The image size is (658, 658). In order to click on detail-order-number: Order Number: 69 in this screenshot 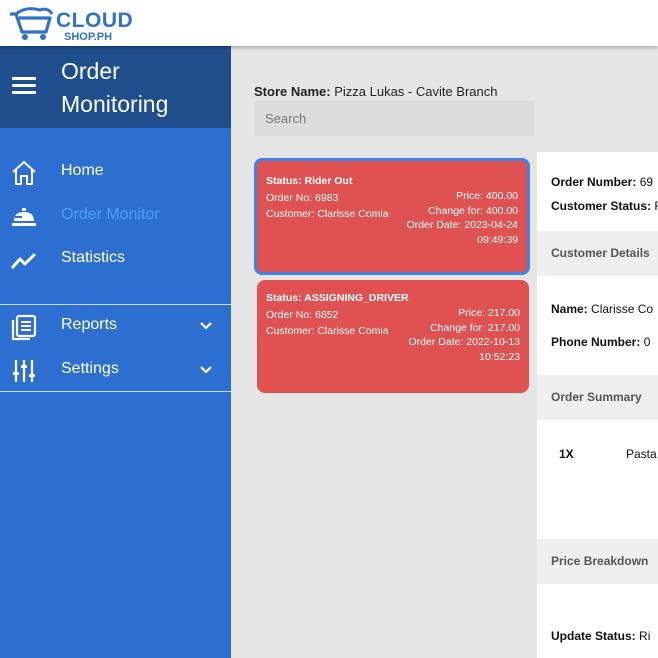, I will do `click(602, 182)`.